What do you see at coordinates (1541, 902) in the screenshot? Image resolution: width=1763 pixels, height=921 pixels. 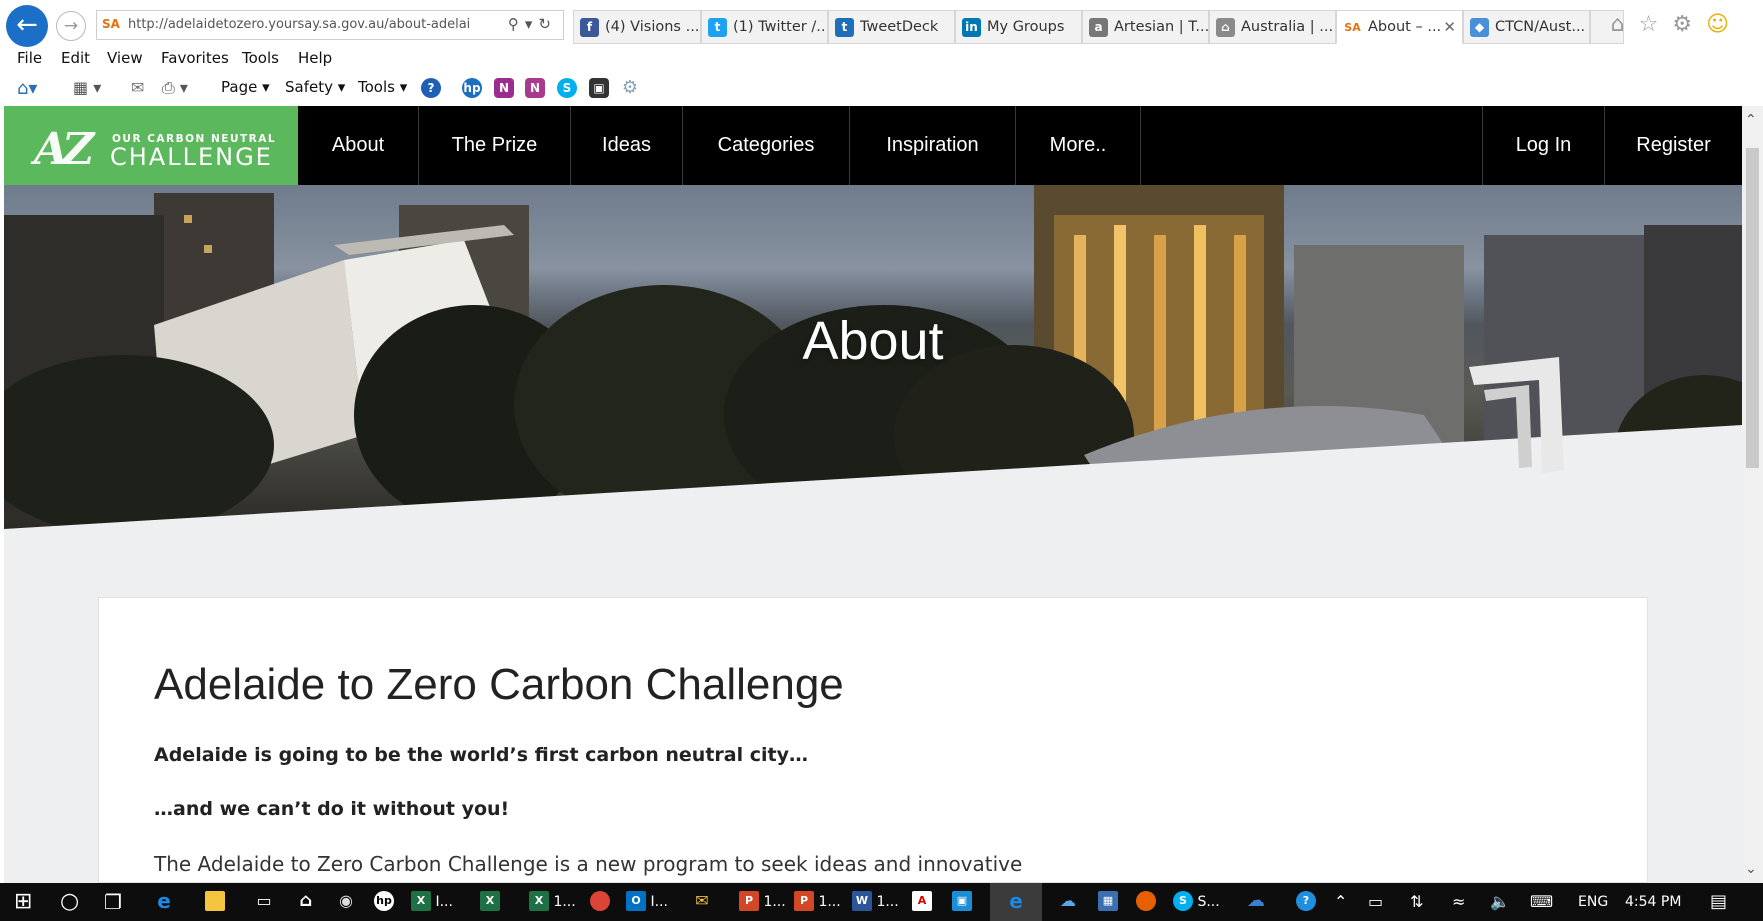 I see `keyboard-icon: ⌨` at bounding box center [1541, 902].